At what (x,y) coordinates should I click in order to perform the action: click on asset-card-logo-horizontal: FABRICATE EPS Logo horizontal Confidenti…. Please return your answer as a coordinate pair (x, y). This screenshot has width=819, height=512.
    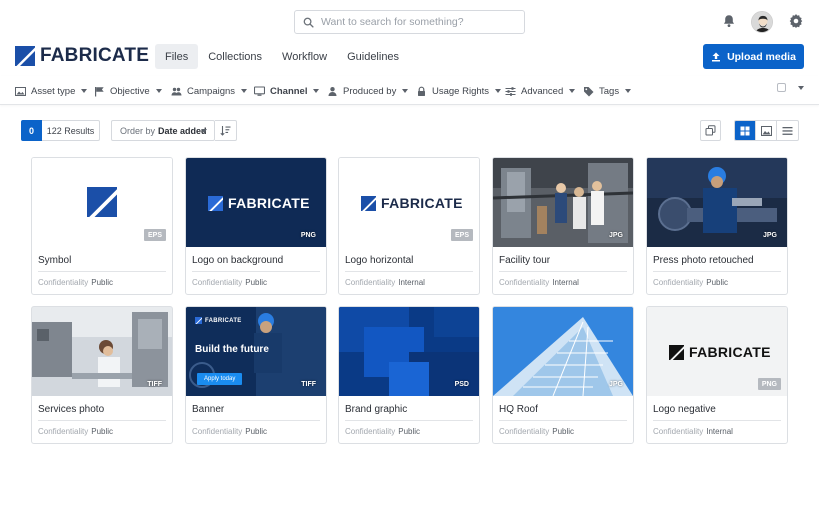
    Looking at the image, I should click on (409, 226).